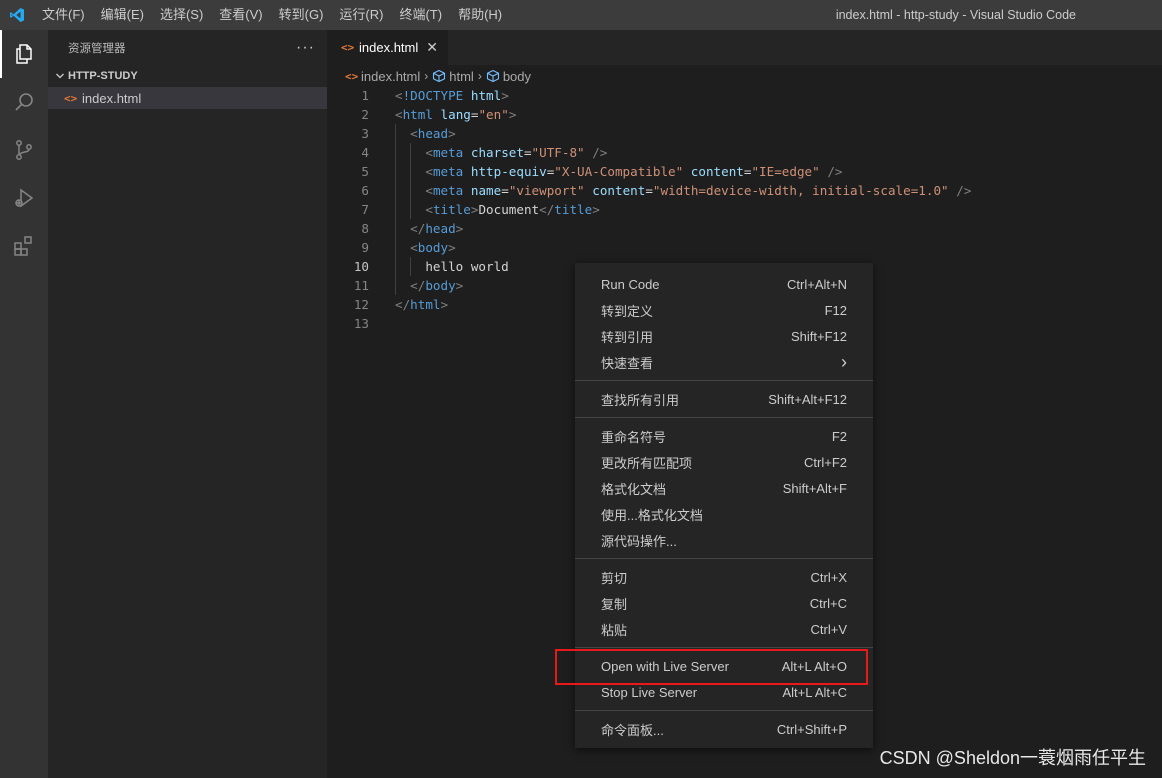  What do you see at coordinates (497, 152) in the screenshot?
I see `code-token: charset` at bounding box center [497, 152].